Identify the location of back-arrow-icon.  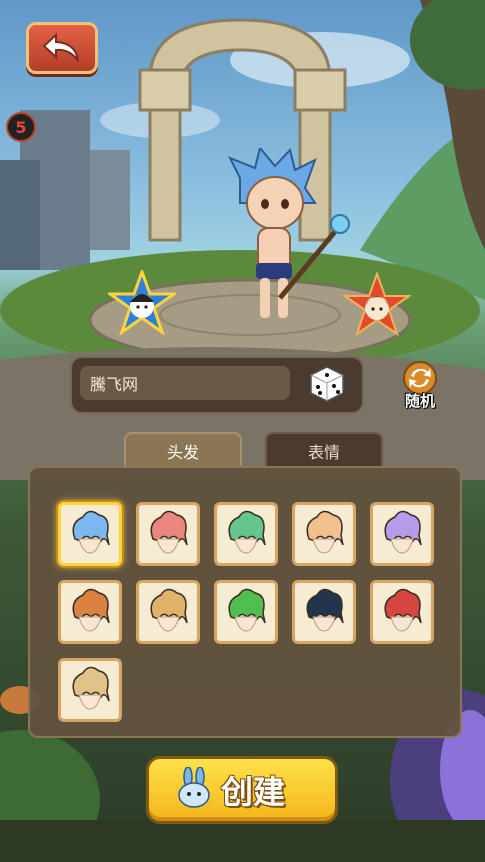
(60, 47).